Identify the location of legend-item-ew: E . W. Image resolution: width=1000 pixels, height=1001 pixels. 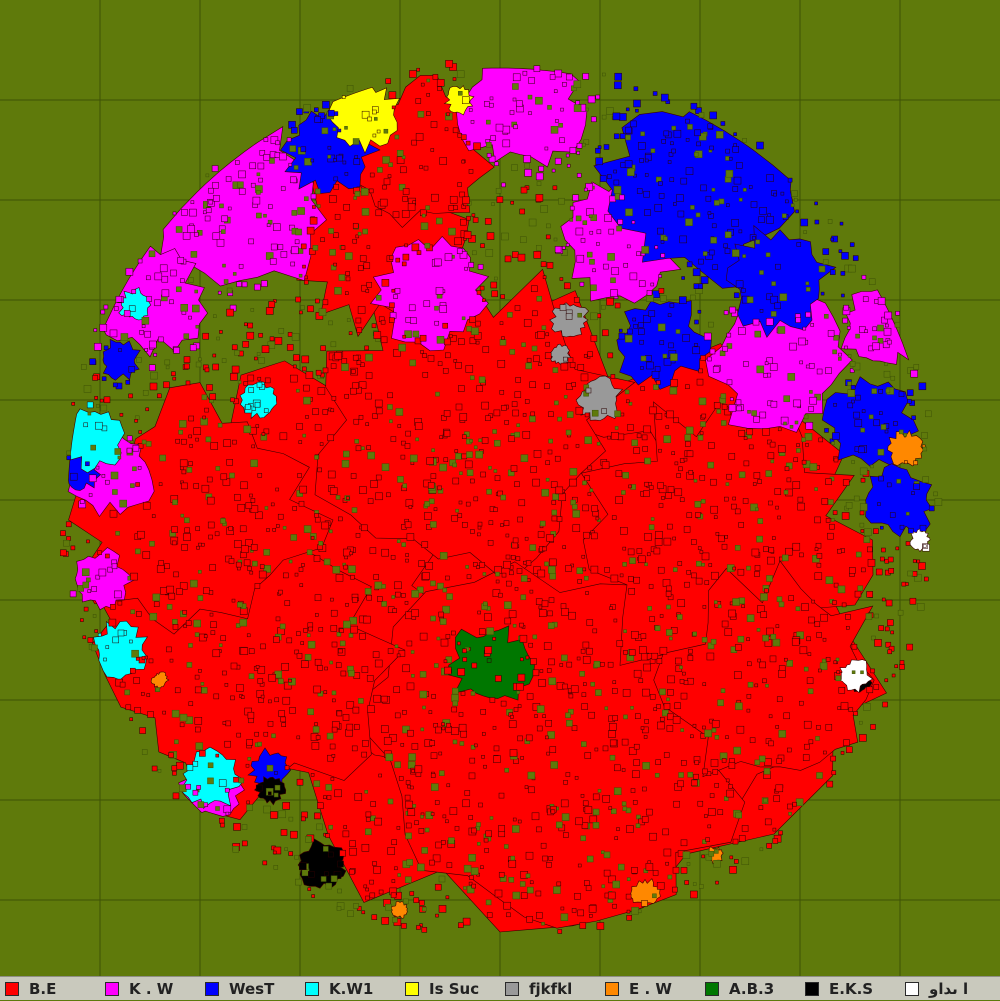
(650, 989).